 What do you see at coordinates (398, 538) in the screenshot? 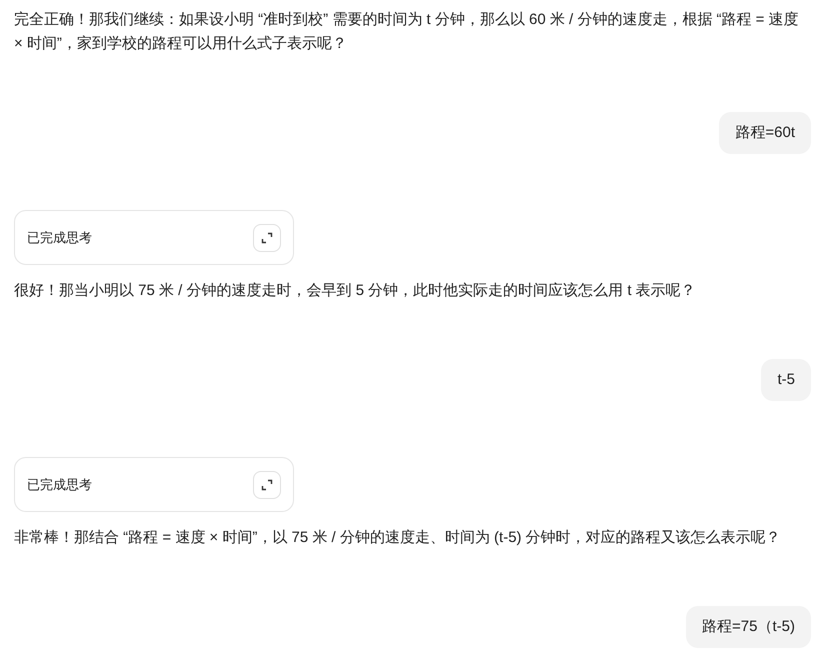
I see `assistant-message: 非常棒！那结合 “路程 = 速度 × 时间”，以 75 米 / 分钟的速度走、时间为 (t-5) 分钟时，对应的路程又该怎么表示呢？` at bounding box center [398, 538].